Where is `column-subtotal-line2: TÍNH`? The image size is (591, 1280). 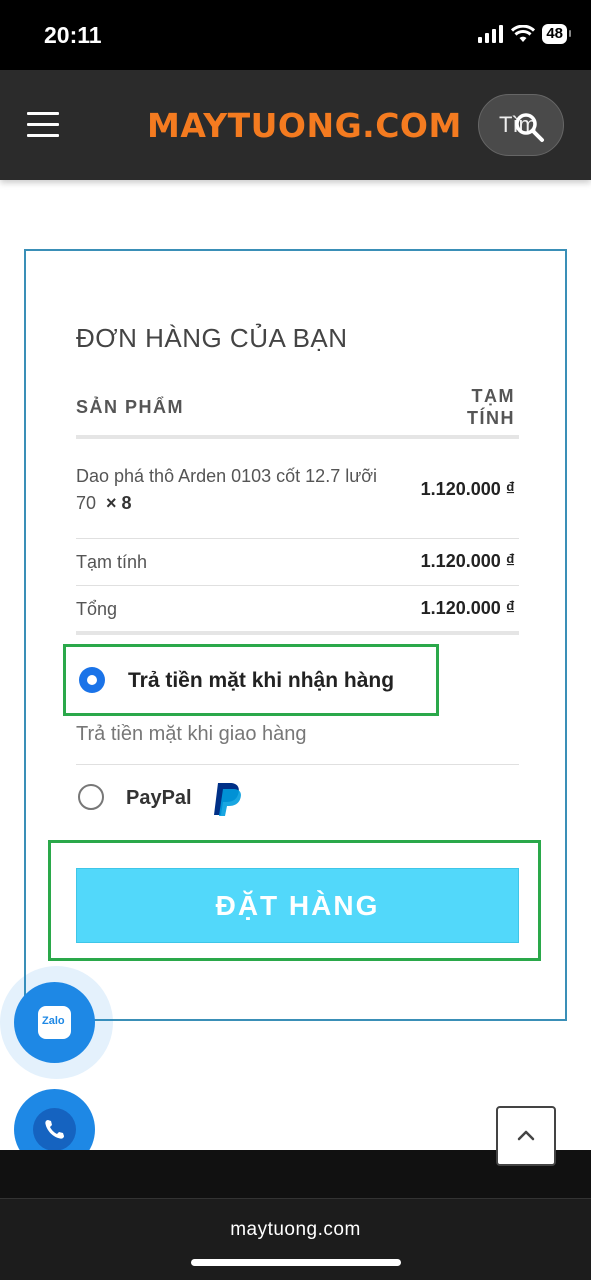
column-subtotal-line2: TÍNH is located at coordinates (491, 418).